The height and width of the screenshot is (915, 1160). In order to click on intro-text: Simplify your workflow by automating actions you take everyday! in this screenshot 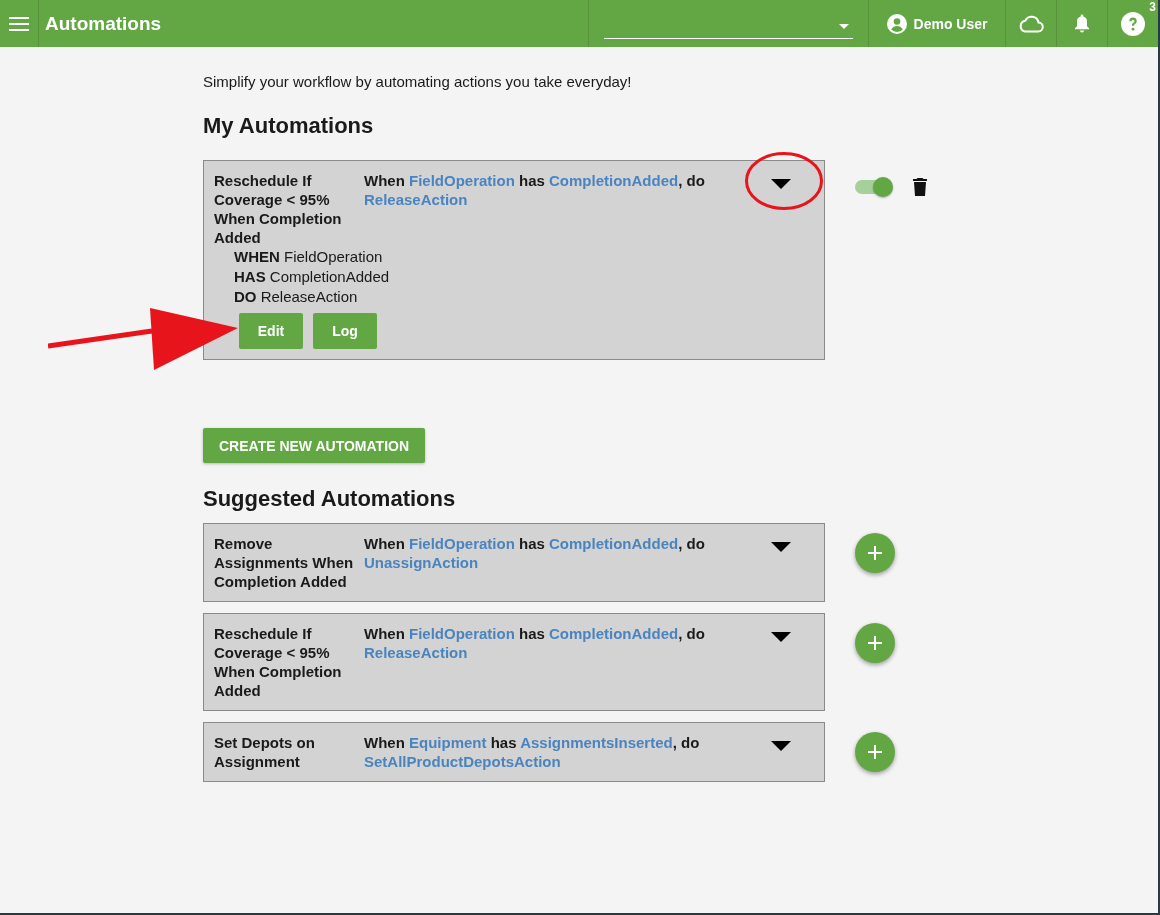, I will do `click(418, 82)`.